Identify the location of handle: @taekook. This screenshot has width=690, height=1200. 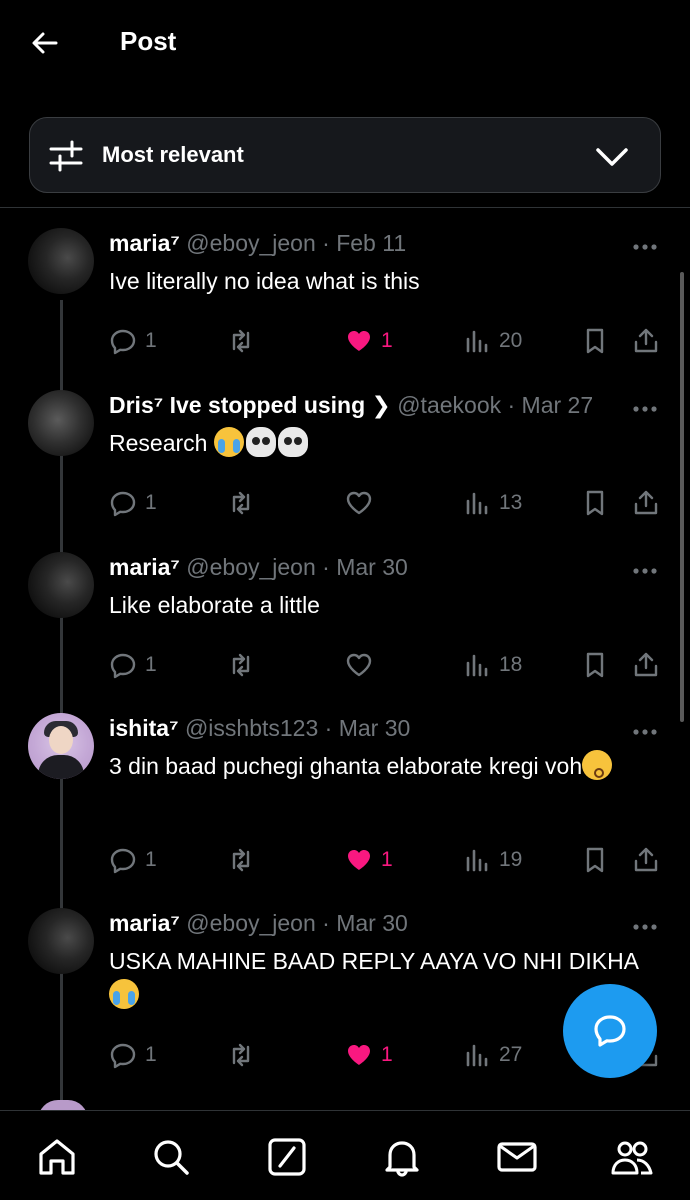
(449, 405).